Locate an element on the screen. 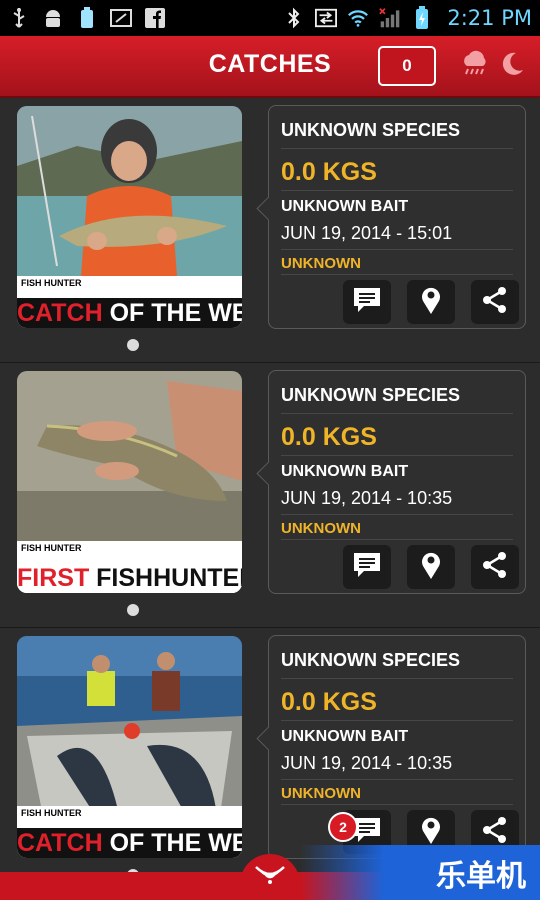 This screenshot has width=540, height=900. status-bar: 2:21 PM is located at coordinates (270, 18).